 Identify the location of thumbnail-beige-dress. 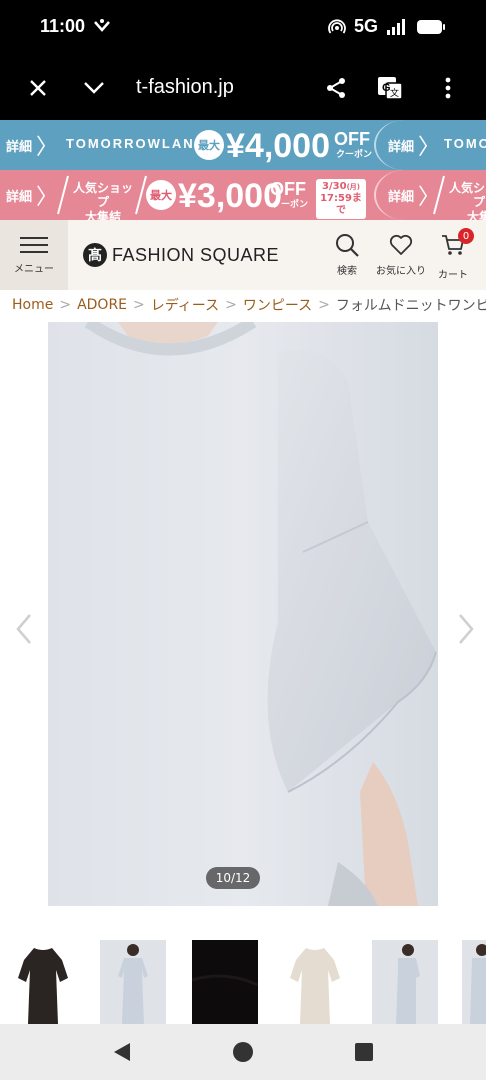
(315, 982).